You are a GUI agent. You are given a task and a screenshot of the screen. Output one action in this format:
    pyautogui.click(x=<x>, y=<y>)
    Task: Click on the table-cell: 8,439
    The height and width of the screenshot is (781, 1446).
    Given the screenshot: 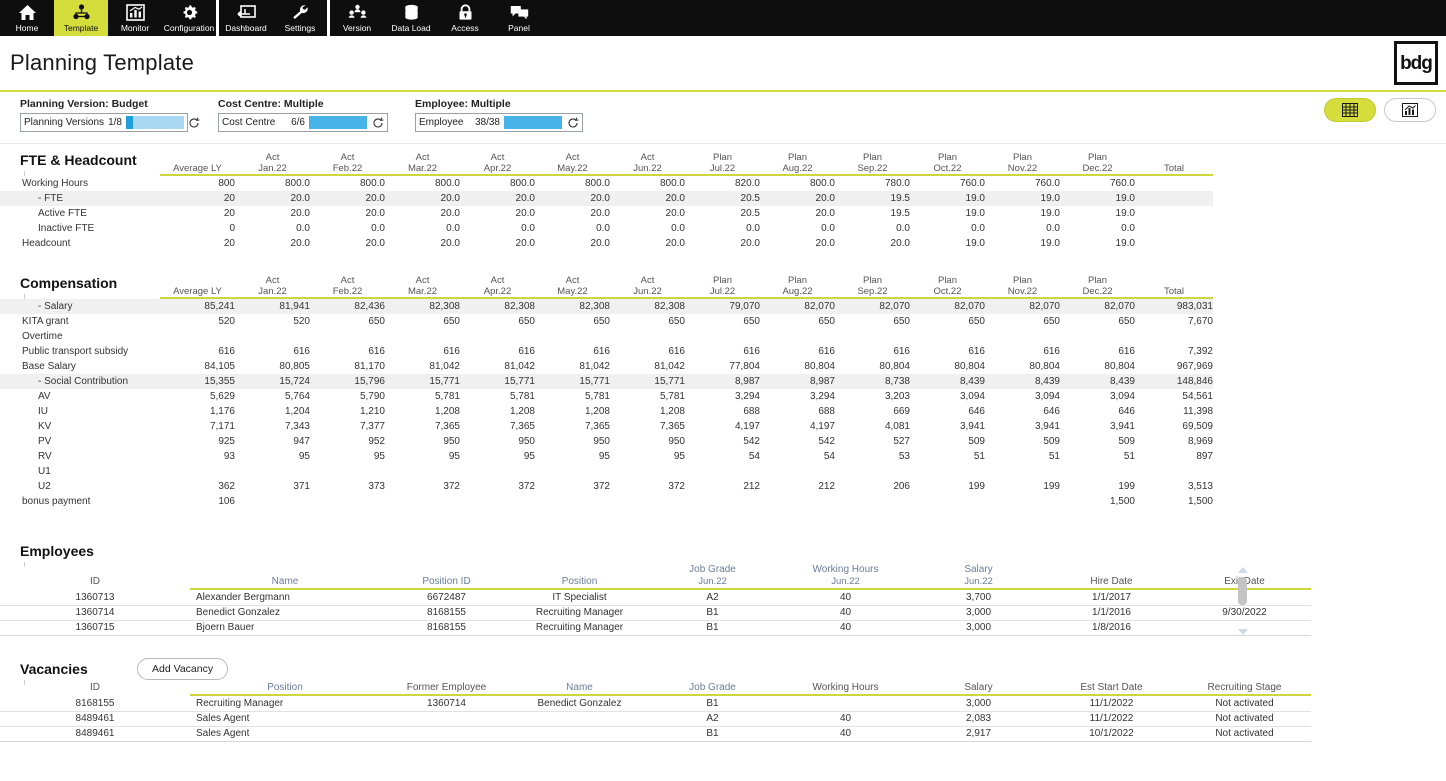 What is the action you would take?
    pyautogui.click(x=947, y=381)
    